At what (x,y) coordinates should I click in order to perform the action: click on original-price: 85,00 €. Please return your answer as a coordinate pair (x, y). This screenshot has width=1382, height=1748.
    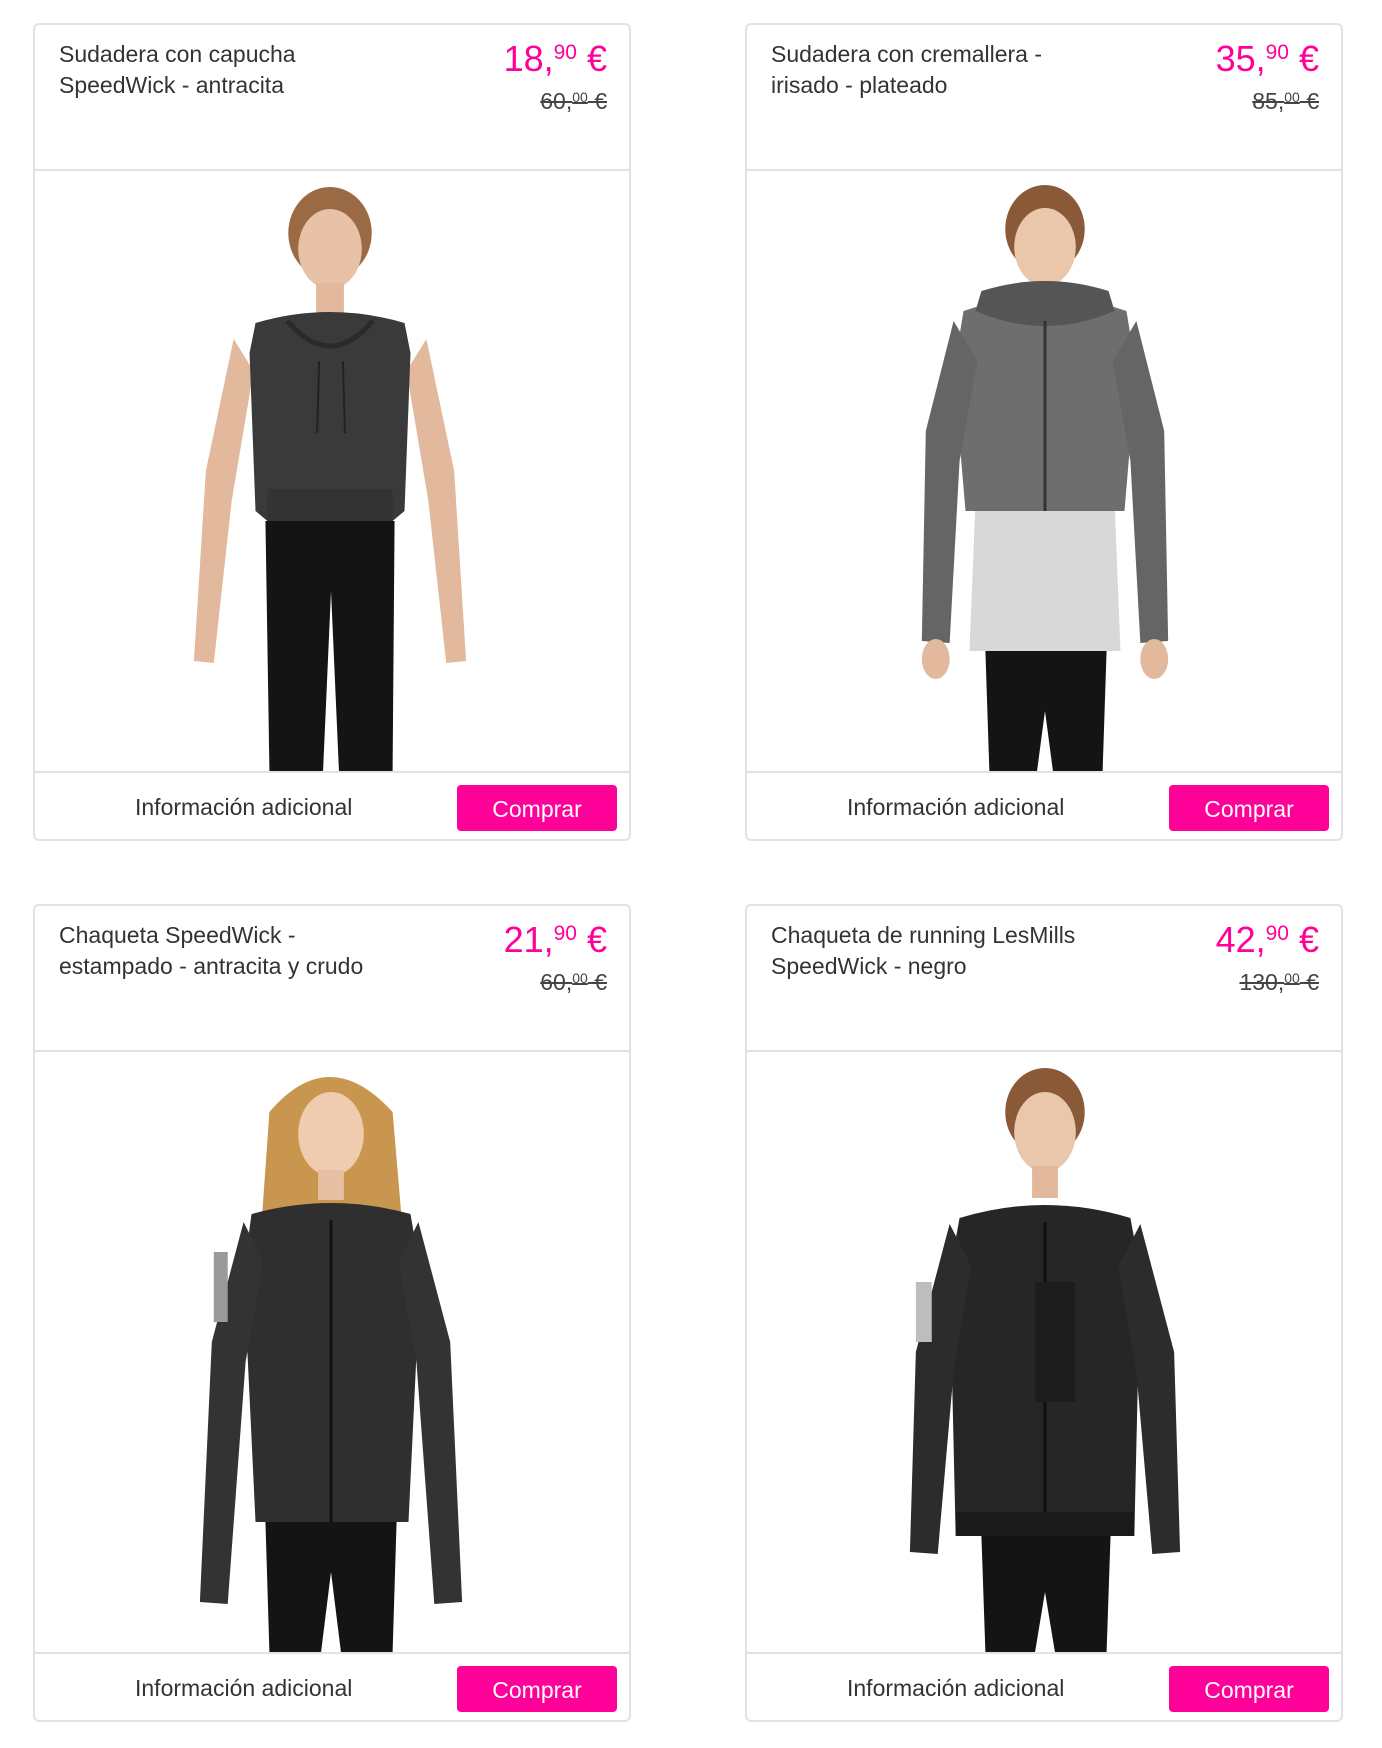
    Looking at the image, I should click on (1285, 102).